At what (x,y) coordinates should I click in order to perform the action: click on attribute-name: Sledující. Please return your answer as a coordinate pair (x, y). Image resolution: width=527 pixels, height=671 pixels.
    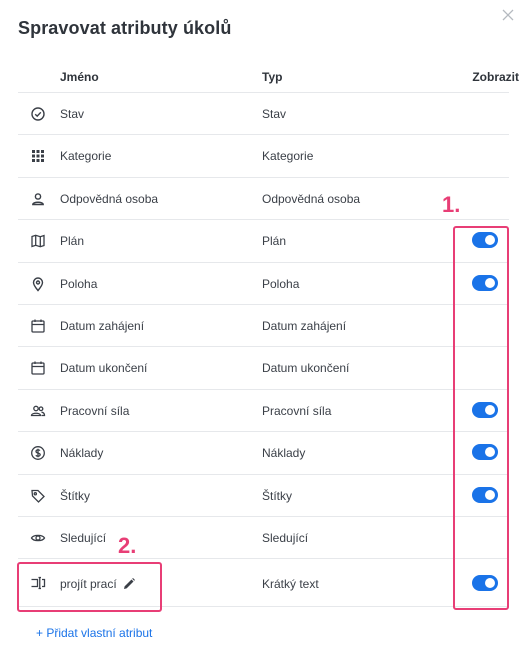
    Looking at the image, I should click on (83, 537).